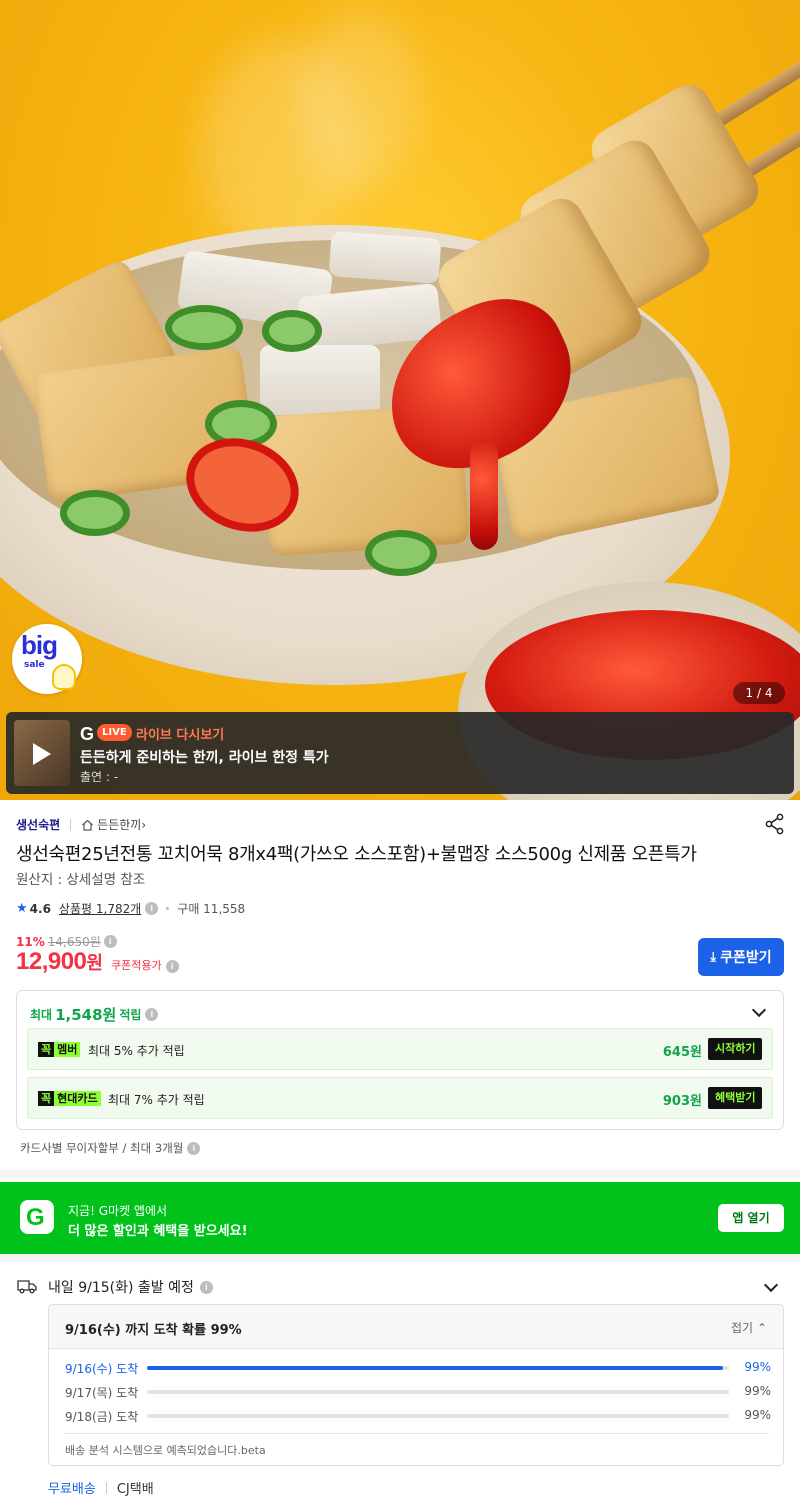 The width and height of the screenshot is (800, 1509). What do you see at coordinates (39, 645) in the screenshot?
I see `big-sale-badge-big: big` at bounding box center [39, 645].